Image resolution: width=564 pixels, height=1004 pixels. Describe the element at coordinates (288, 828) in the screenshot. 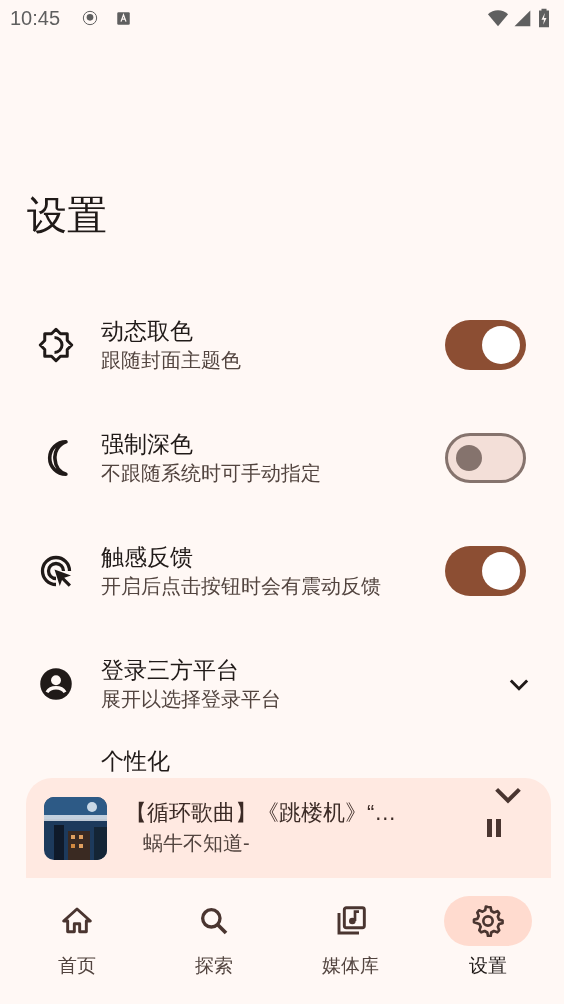

I see `mini-player: 【循环歌曲】《跳楼机》“… 蜗牛不知道-` at that location.